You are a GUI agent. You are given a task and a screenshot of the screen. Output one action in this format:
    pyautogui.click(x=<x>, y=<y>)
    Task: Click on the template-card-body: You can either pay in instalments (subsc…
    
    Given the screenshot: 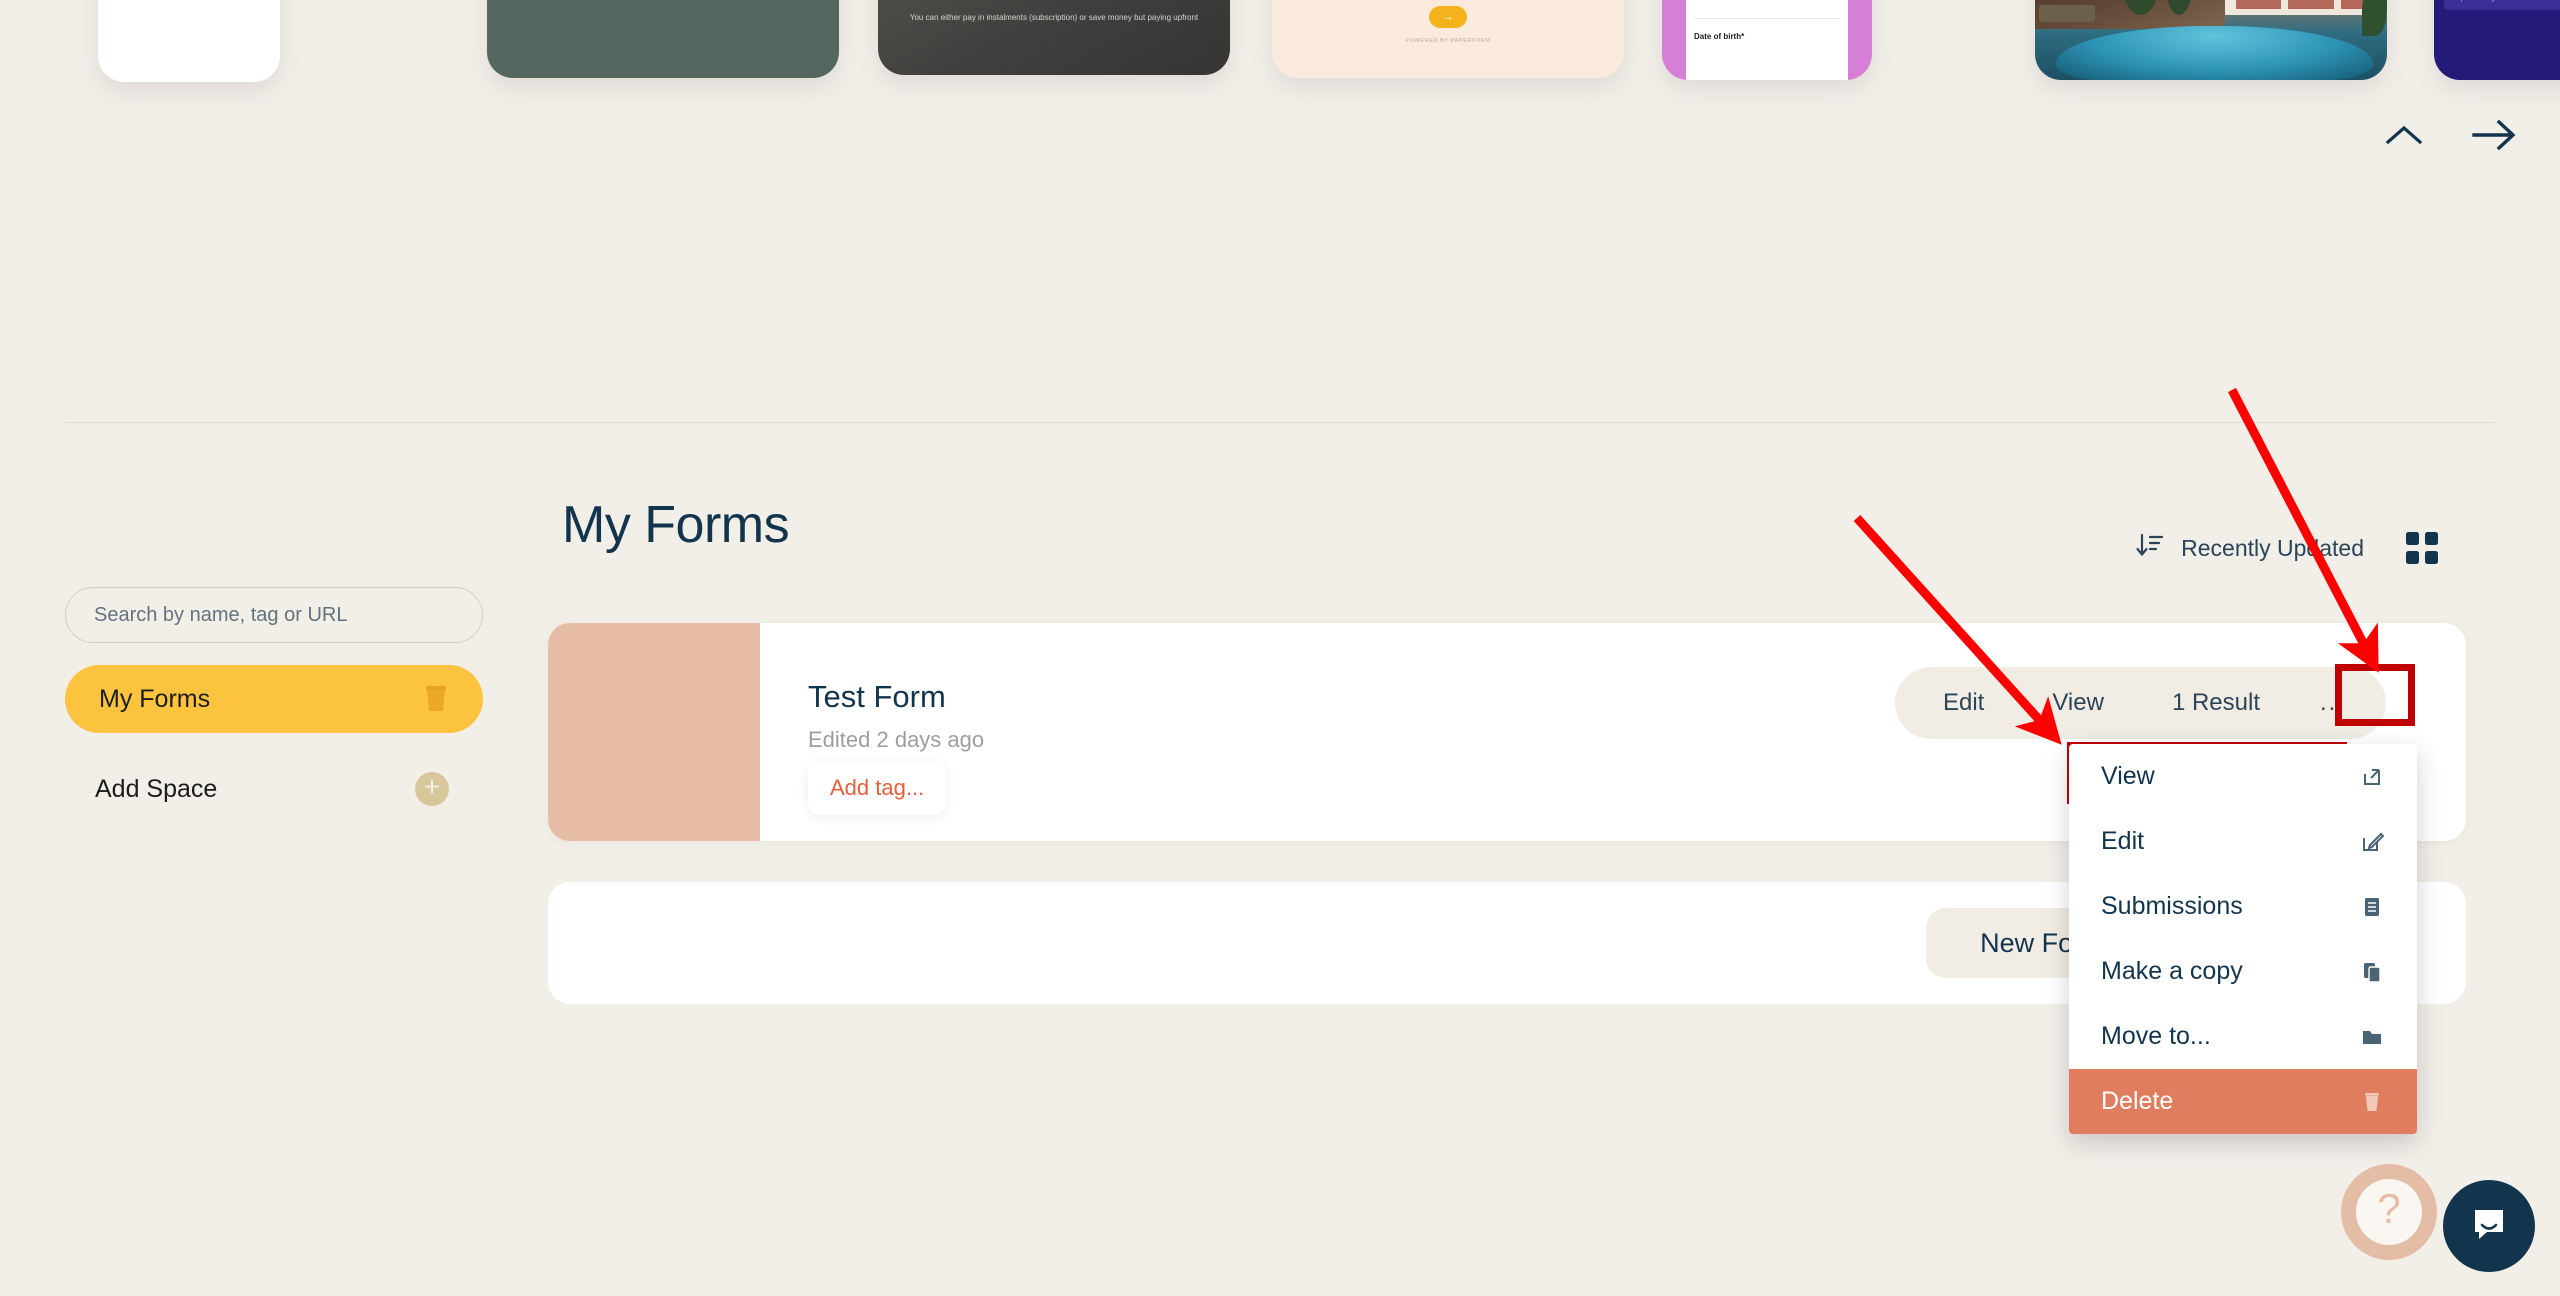 What is the action you would take?
    pyautogui.click(x=1054, y=17)
    